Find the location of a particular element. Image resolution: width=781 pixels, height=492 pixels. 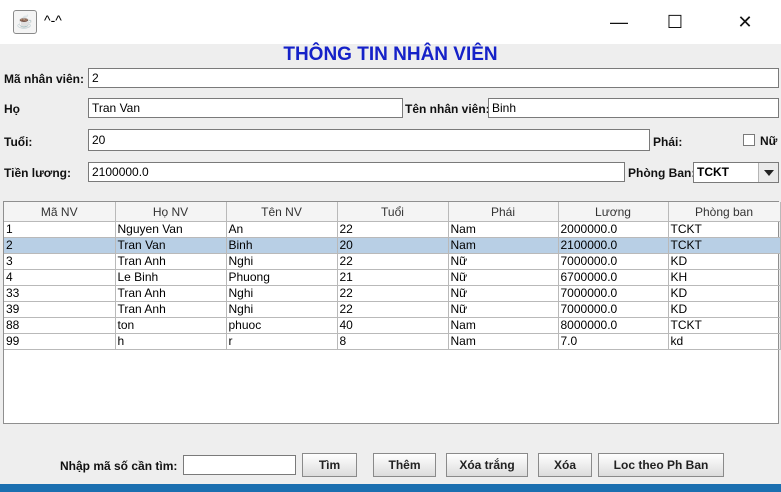

maximize-icon: ☐ is located at coordinates (675, 22).